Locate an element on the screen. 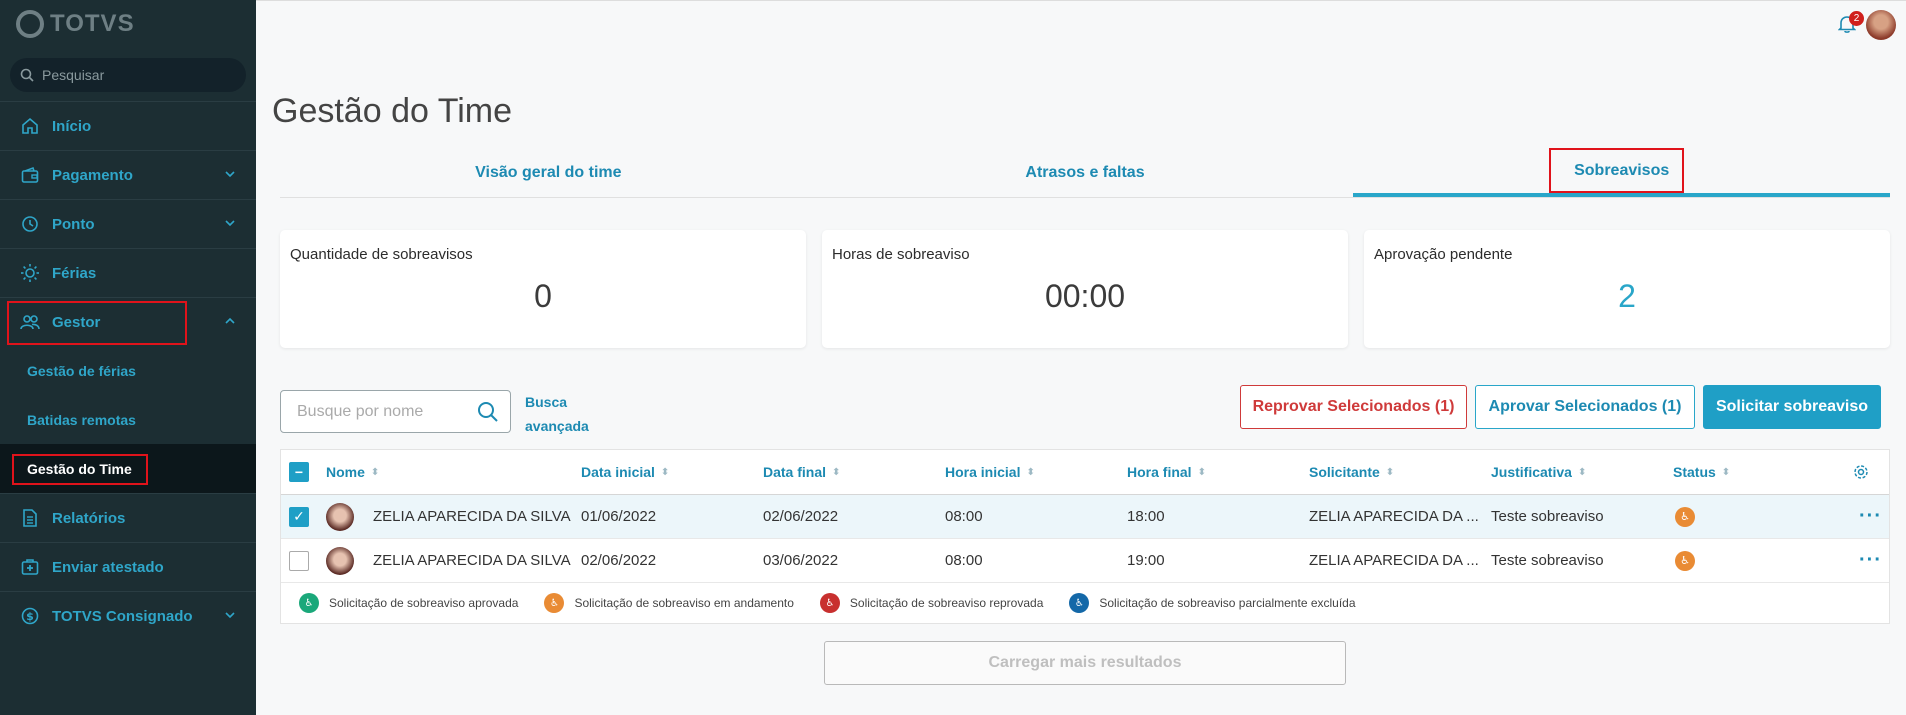 The image size is (1906, 715). legend-item-aprovada: ♿ Solicitação de sobreaviso aprovada is located at coordinates (408, 603).